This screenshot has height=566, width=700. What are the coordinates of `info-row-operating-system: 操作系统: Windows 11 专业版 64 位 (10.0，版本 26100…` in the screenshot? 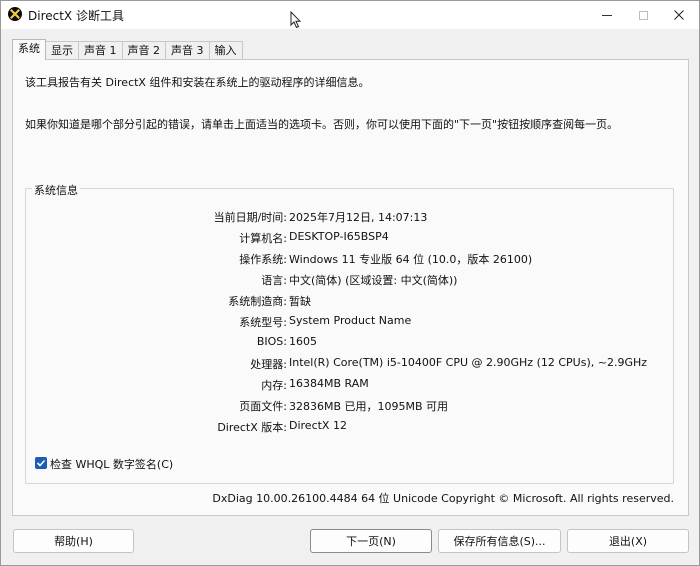 It's located at (346, 259).